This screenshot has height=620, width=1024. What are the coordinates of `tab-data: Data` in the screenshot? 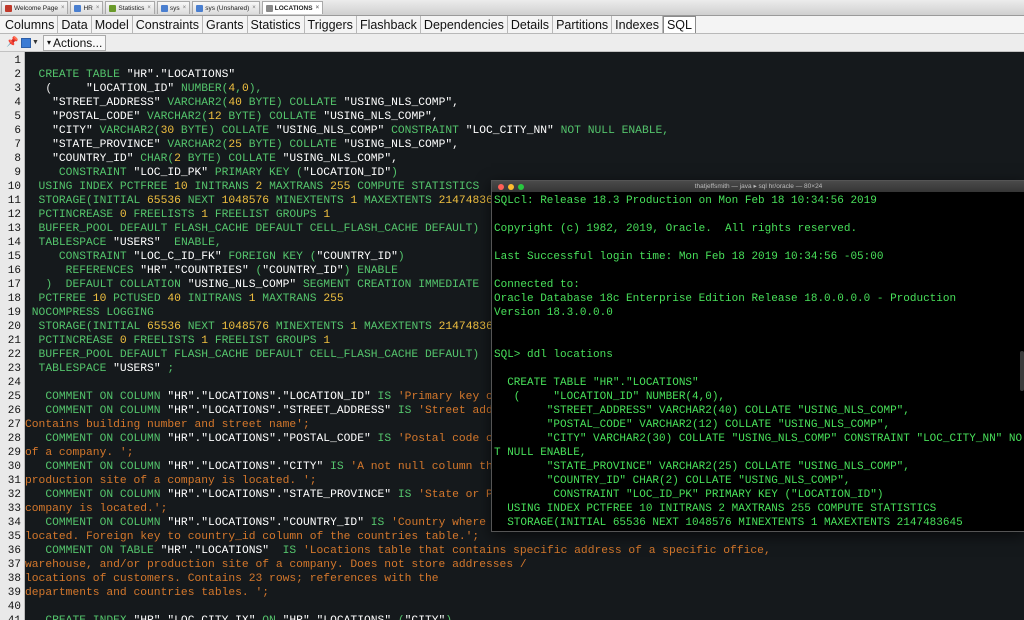 It's located at (75, 24).